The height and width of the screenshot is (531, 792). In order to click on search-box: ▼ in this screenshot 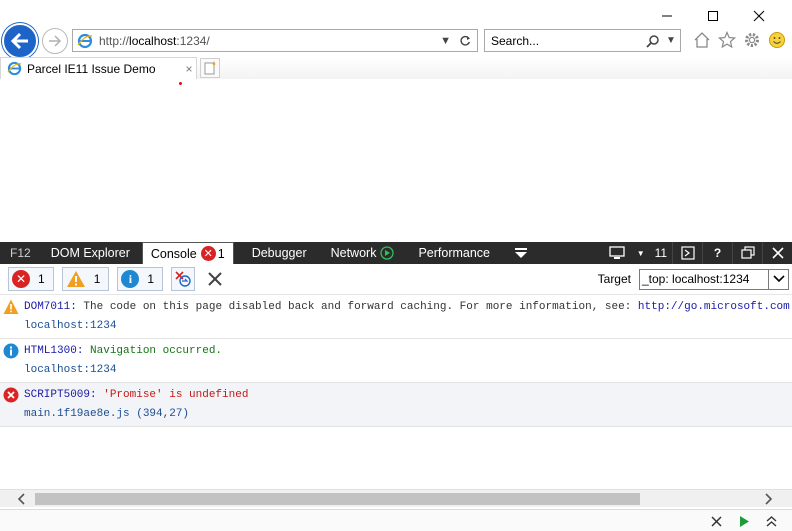, I will do `click(582, 40)`.